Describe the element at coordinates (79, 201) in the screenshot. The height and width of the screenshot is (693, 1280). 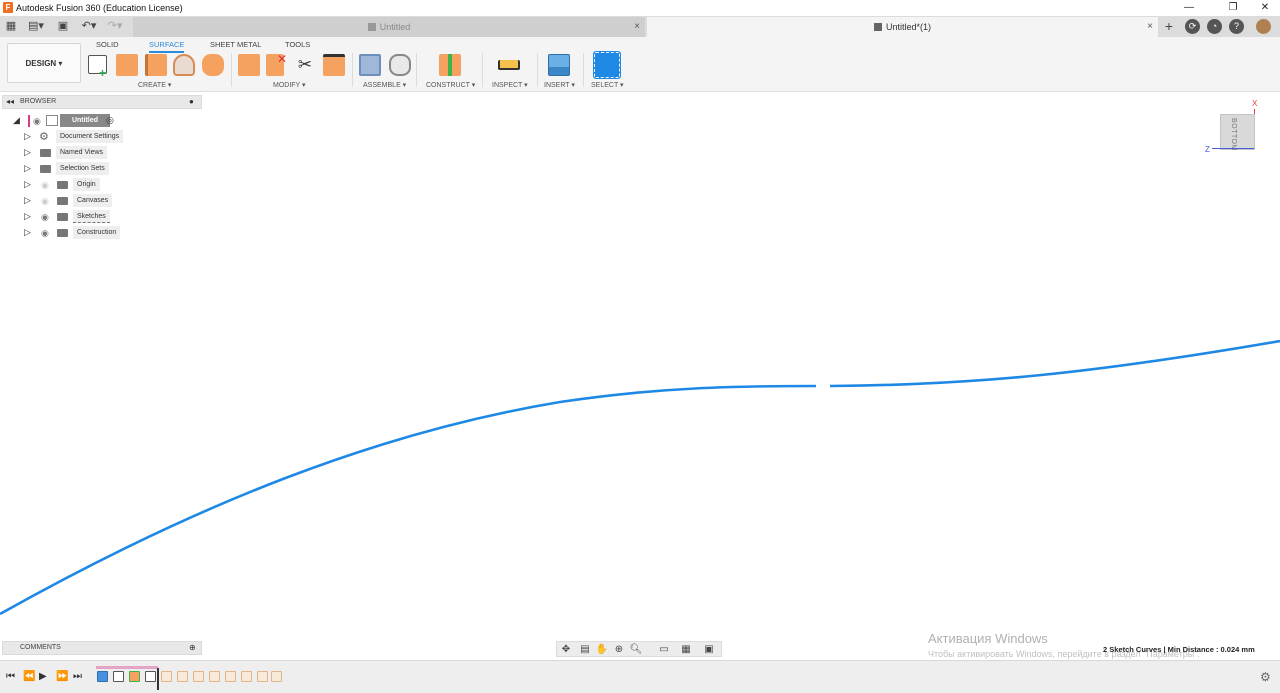
I see `tree-node-canvases: ▷ ◉ Canvases` at that location.